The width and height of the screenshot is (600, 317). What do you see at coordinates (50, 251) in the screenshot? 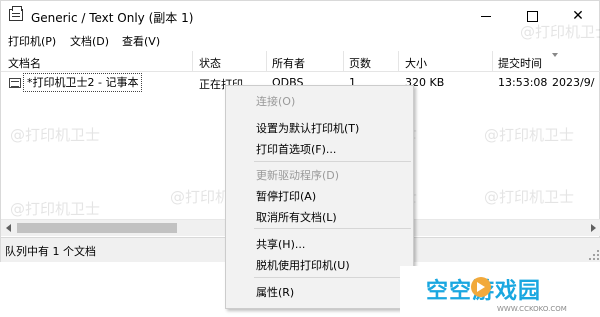
I see `queue-status: 队列中有 1 个文档` at bounding box center [50, 251].